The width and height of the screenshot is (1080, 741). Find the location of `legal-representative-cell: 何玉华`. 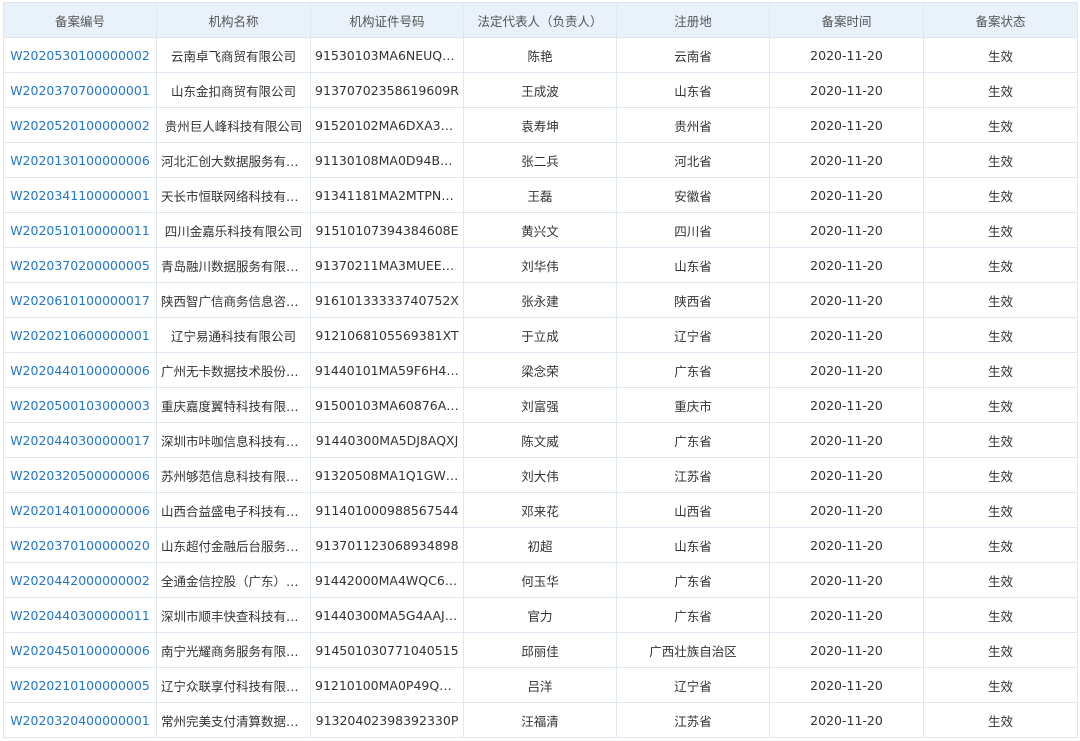

legal-representative-cell: 何玉华 is located at coordinates (540, 580).